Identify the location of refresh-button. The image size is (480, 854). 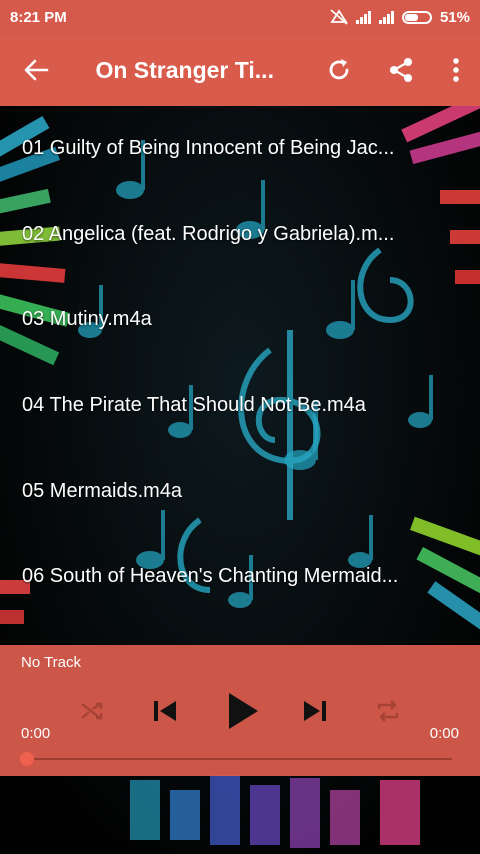
(339, 70).